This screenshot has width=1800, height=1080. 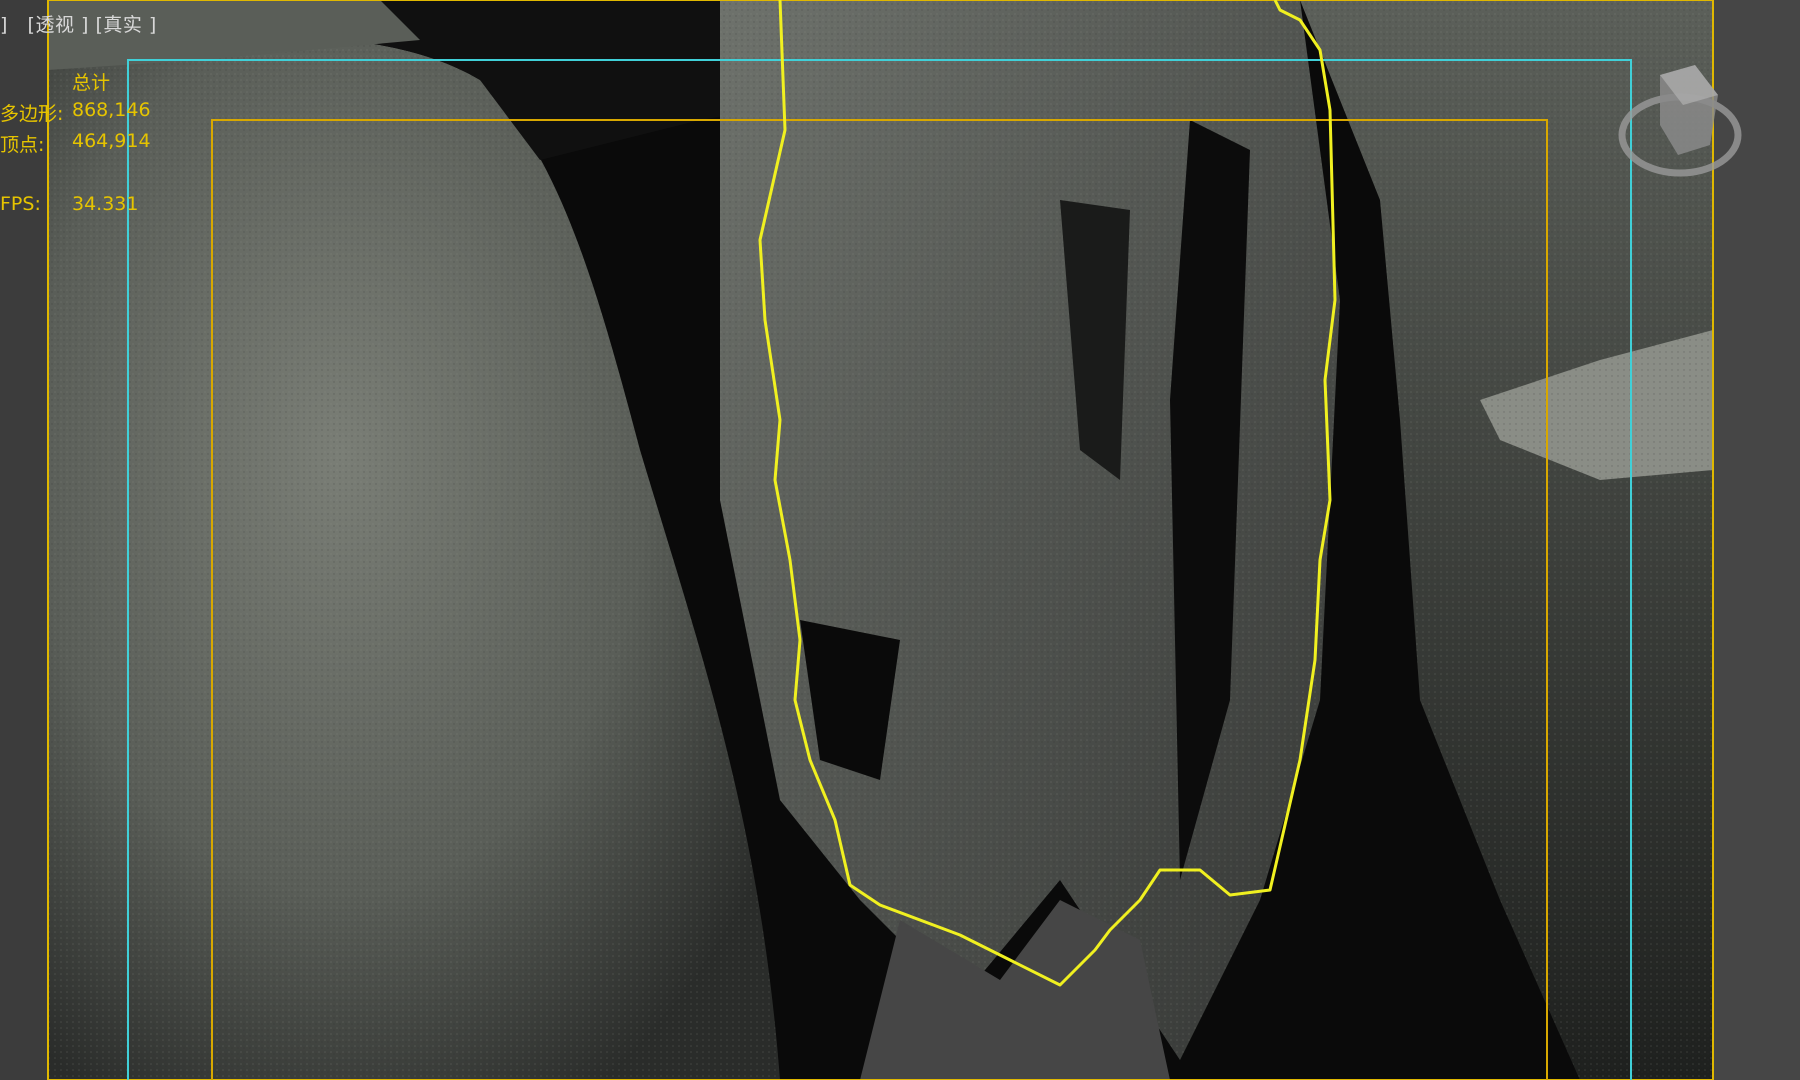 What do you see at coordinates (111, 110) in the screenshot?
I see `stats-polygons-value: 868,146` at bounding box center [111, 110].